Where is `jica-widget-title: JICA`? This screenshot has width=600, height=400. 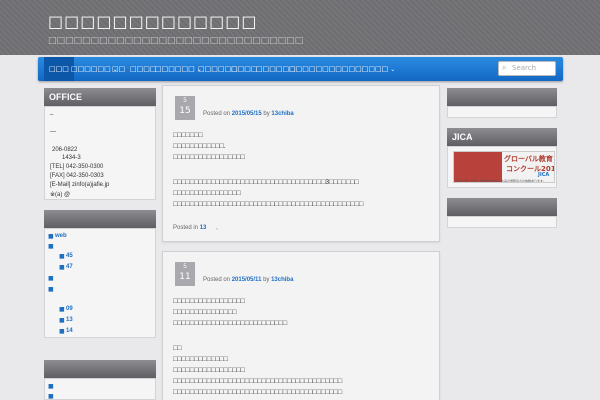 jica-widget-title: JICA is located at coordinates (502, 137).